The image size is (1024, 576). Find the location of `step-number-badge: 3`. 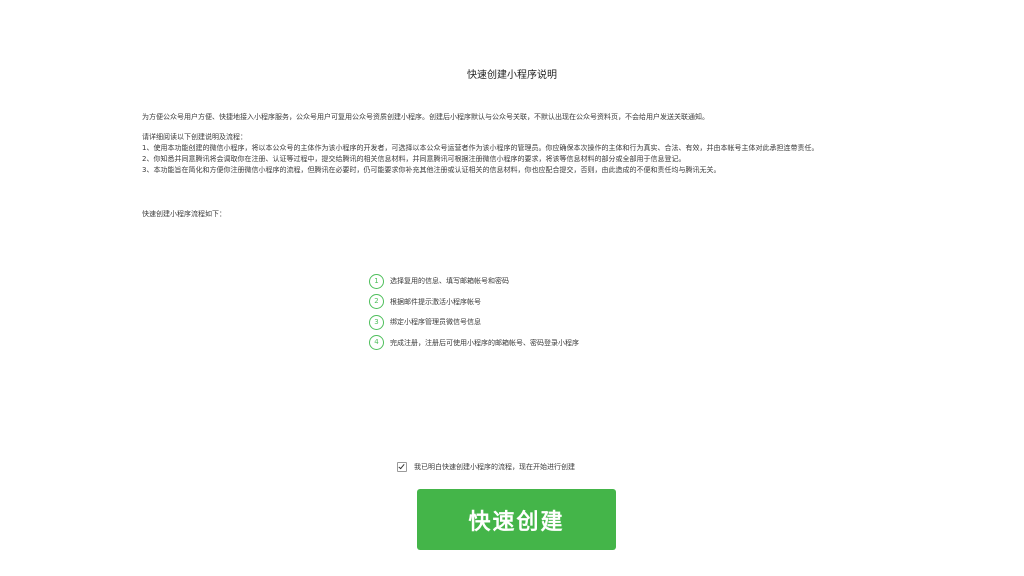

step-number-badge: 3 is located at coordinates (376, 322).